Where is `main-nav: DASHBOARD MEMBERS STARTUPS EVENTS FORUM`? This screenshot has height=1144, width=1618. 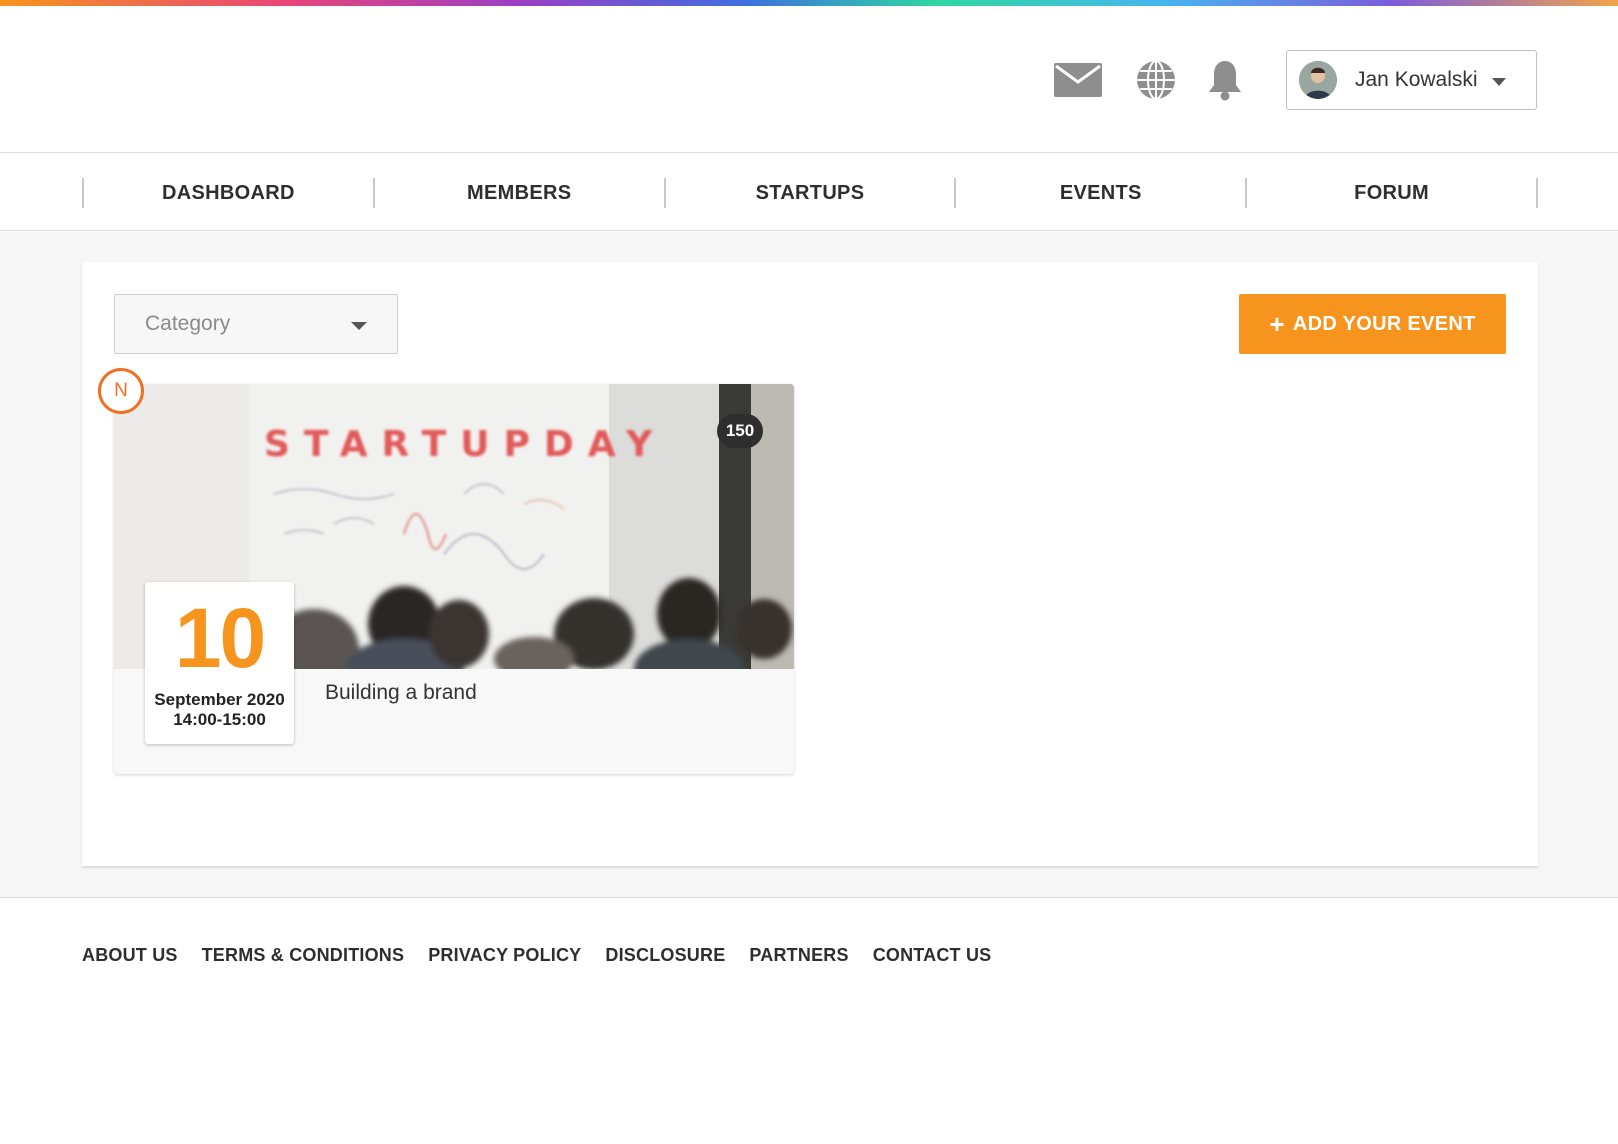
main-nav: DASHBOARD MEMBERS STARTUPS EVENTS FORUM is located at coordinates (809, 192).